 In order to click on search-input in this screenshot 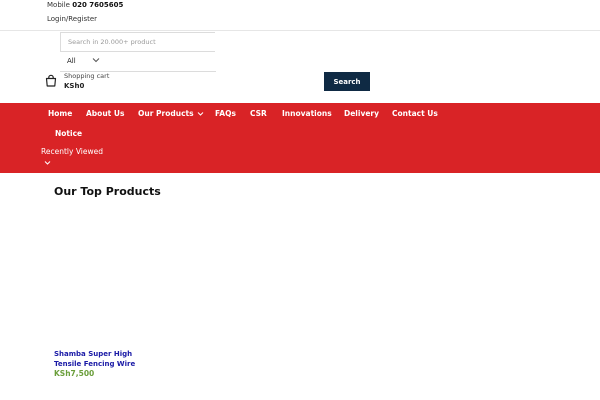, I will do `click(108, 42)`.